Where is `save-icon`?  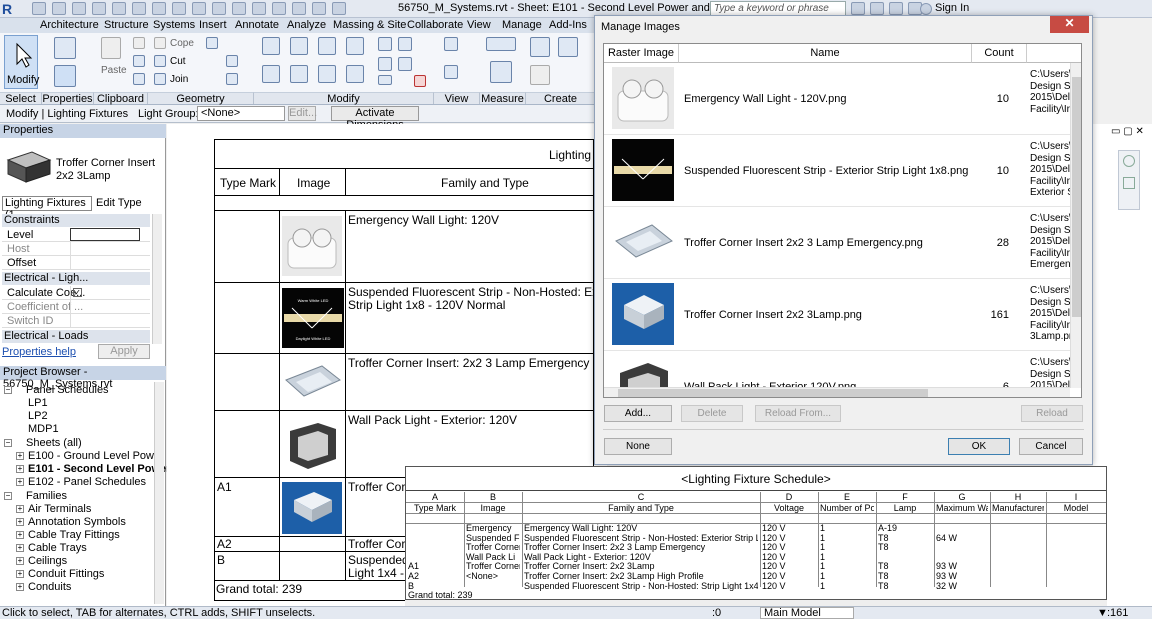 save-icon is located at coordinates (59, 8).